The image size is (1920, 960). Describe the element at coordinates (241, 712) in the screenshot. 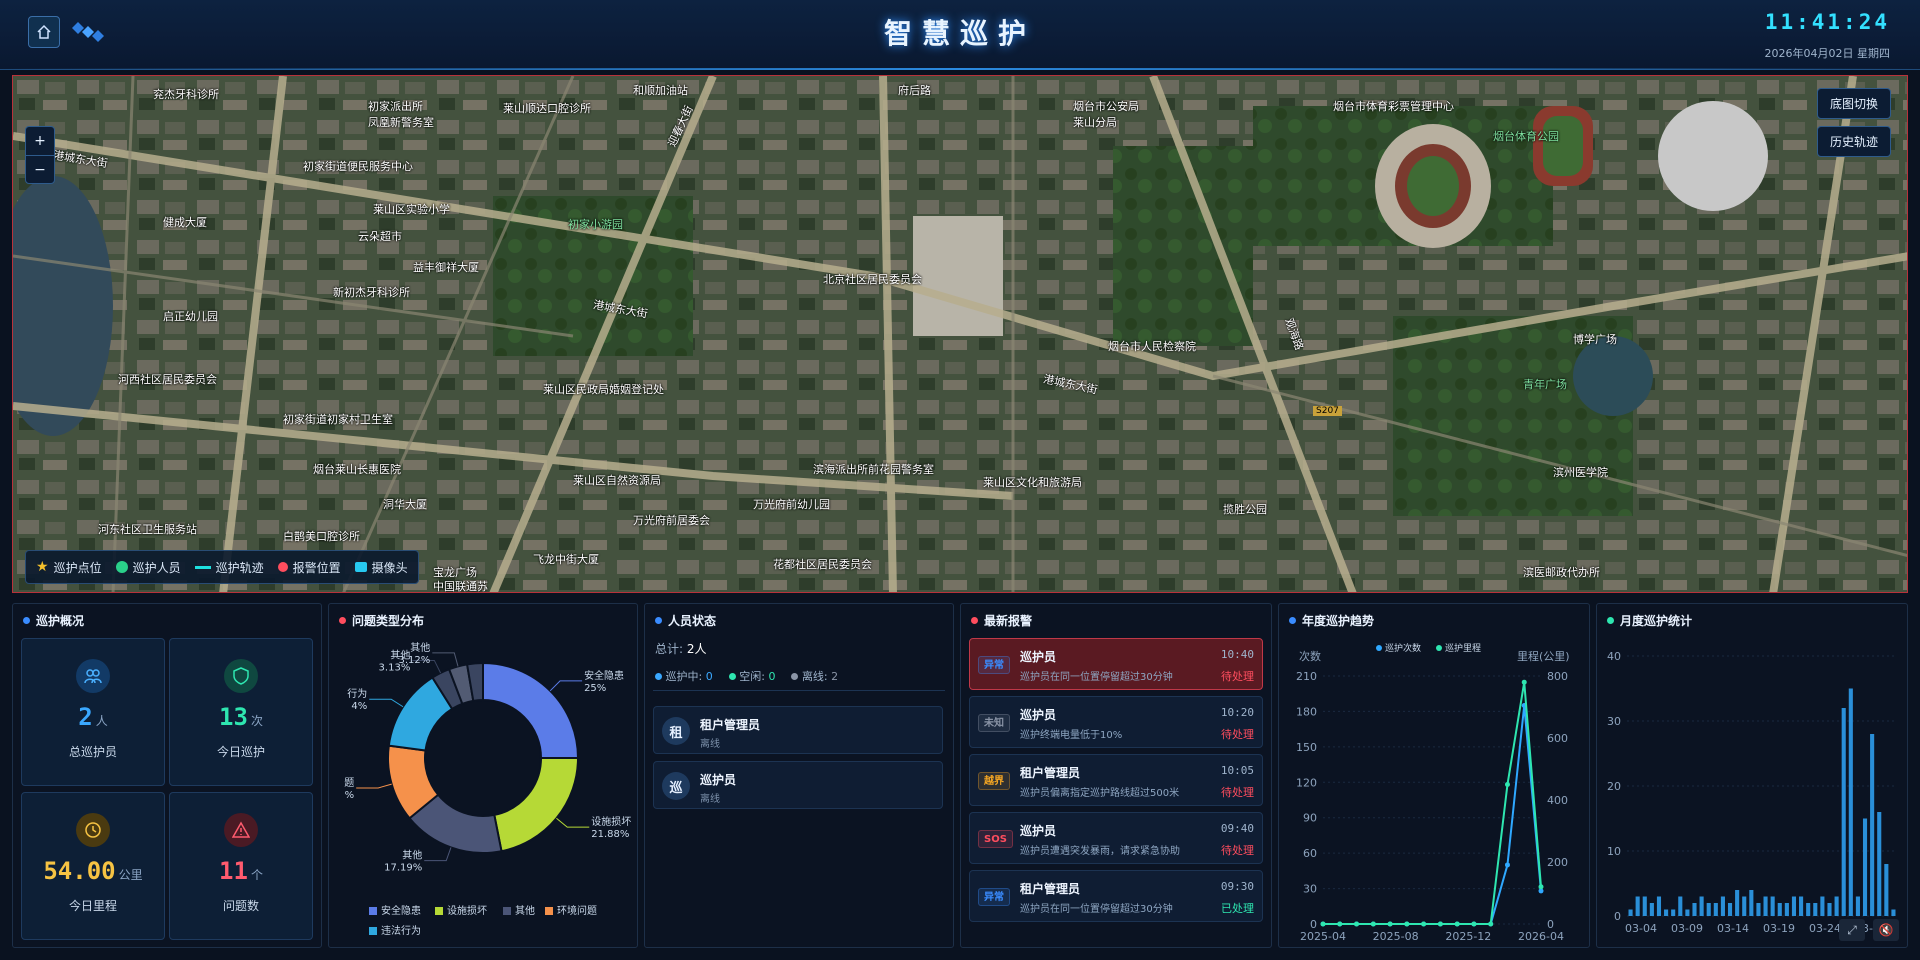

I see `stat-card-today-patrols: 13 次 今日巡护` at that location.